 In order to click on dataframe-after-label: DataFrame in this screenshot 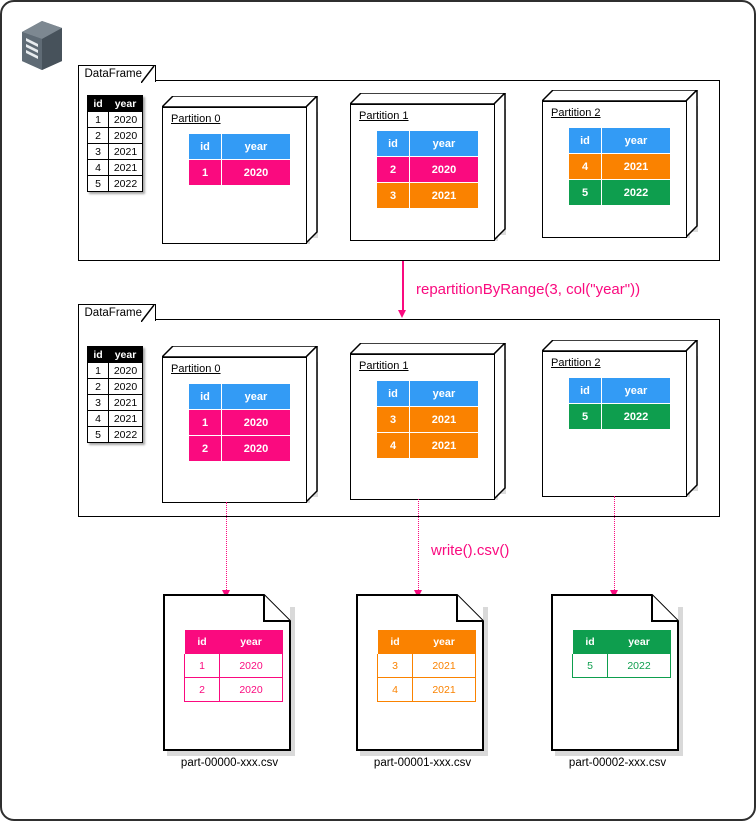, I will do `click(113, 313)`.